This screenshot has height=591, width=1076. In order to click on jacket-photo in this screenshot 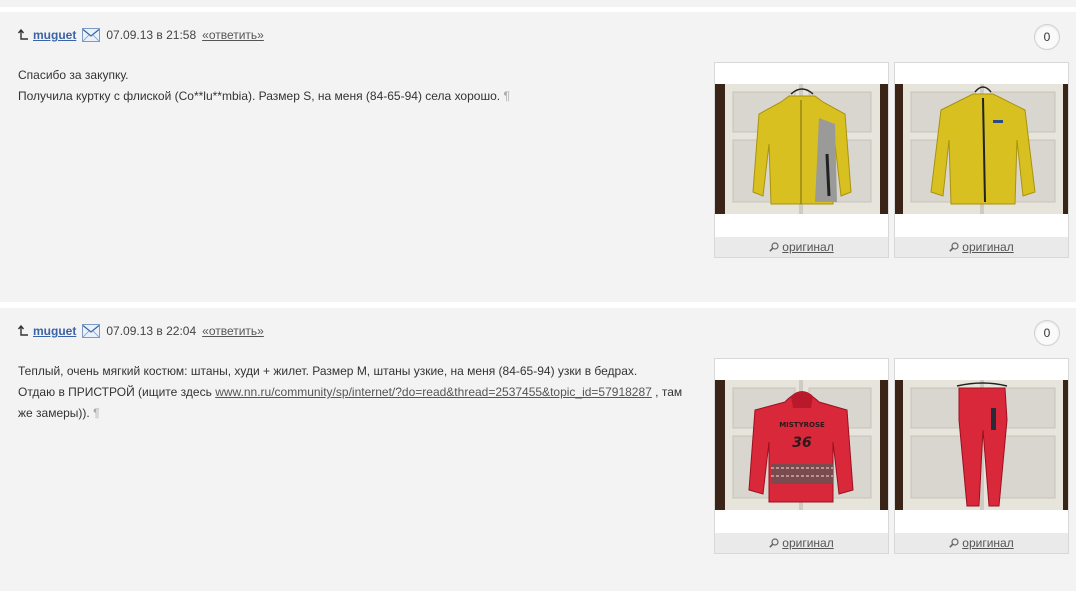, I will do `click(801, 149)`.